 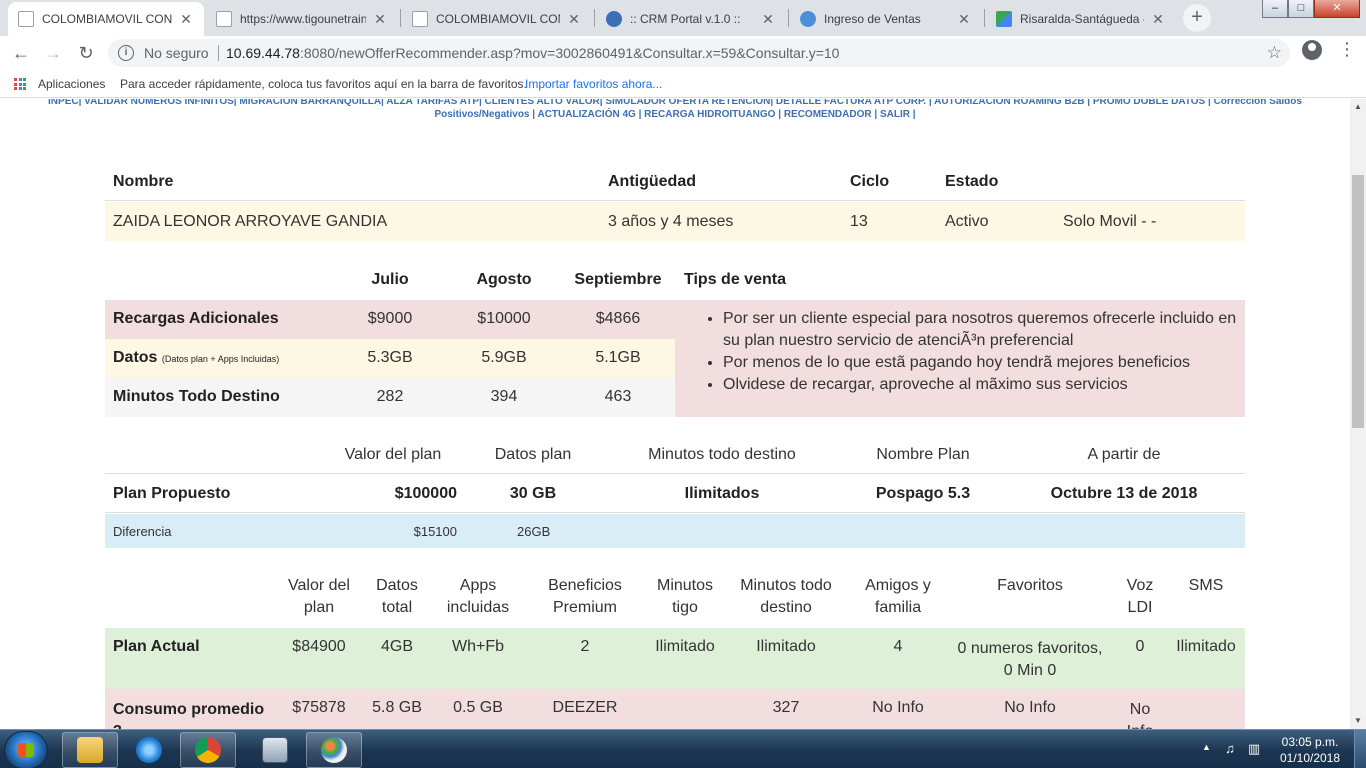 What do you see at coordinates (86, 53) in the screenshot?
I see `reload-icon: ↻` at bounding box center [86, 53].